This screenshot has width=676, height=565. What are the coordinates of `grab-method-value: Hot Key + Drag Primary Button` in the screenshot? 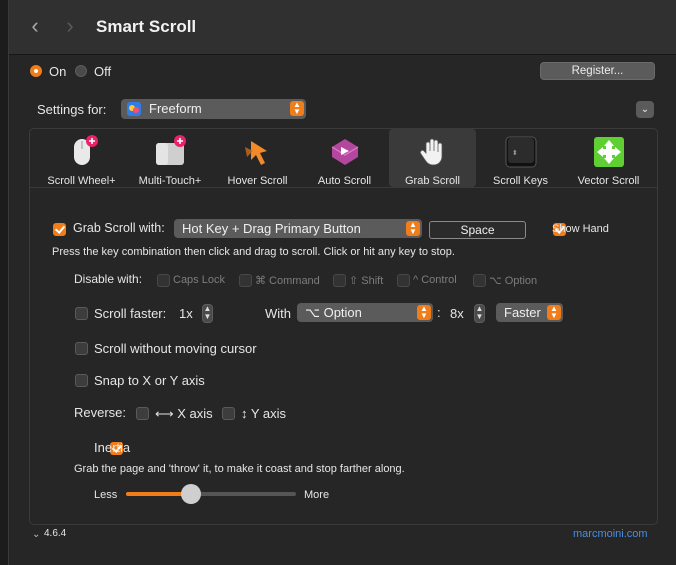 It's located at (271, 228).